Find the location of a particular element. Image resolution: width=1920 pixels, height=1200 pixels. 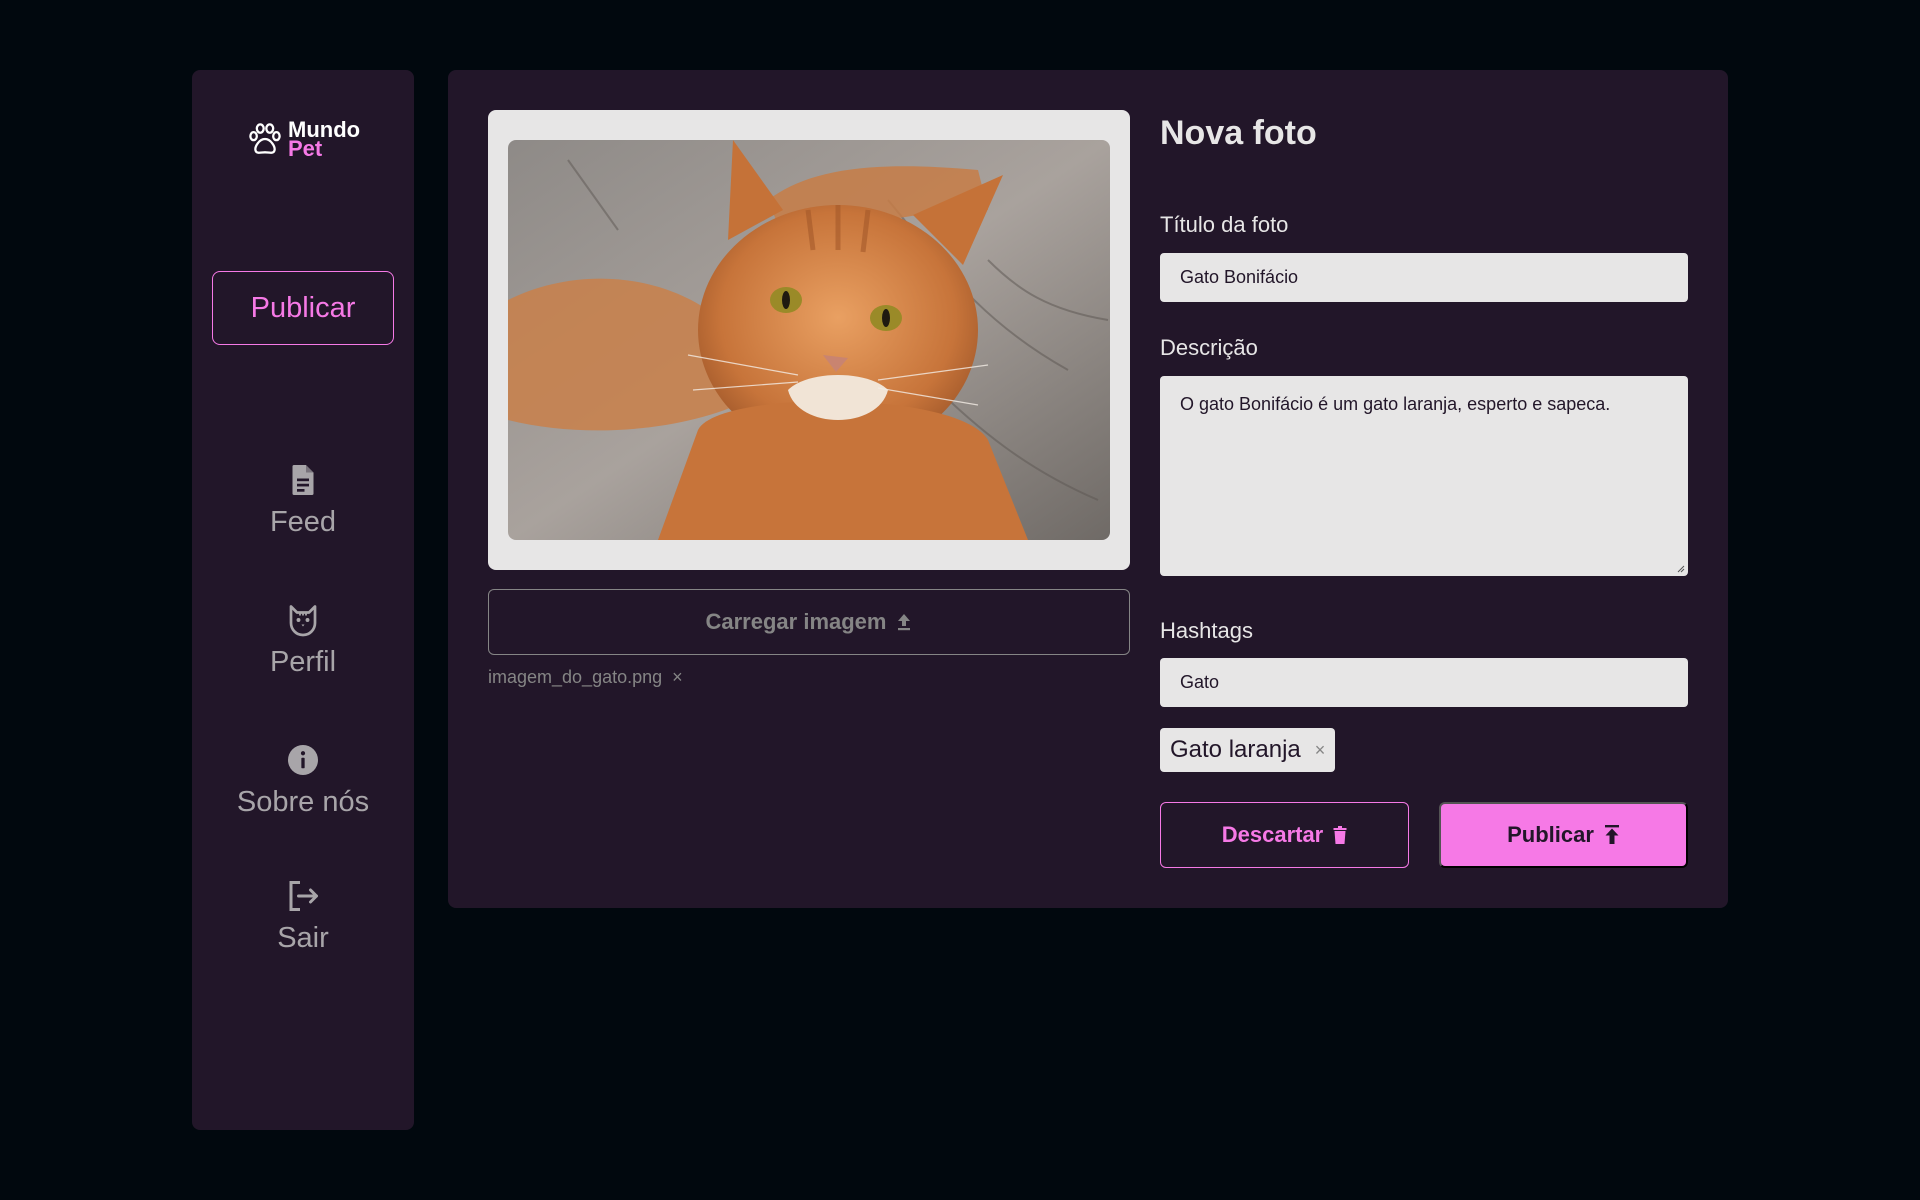

logo: Mundo Pet is located at coordinates (303, 140).